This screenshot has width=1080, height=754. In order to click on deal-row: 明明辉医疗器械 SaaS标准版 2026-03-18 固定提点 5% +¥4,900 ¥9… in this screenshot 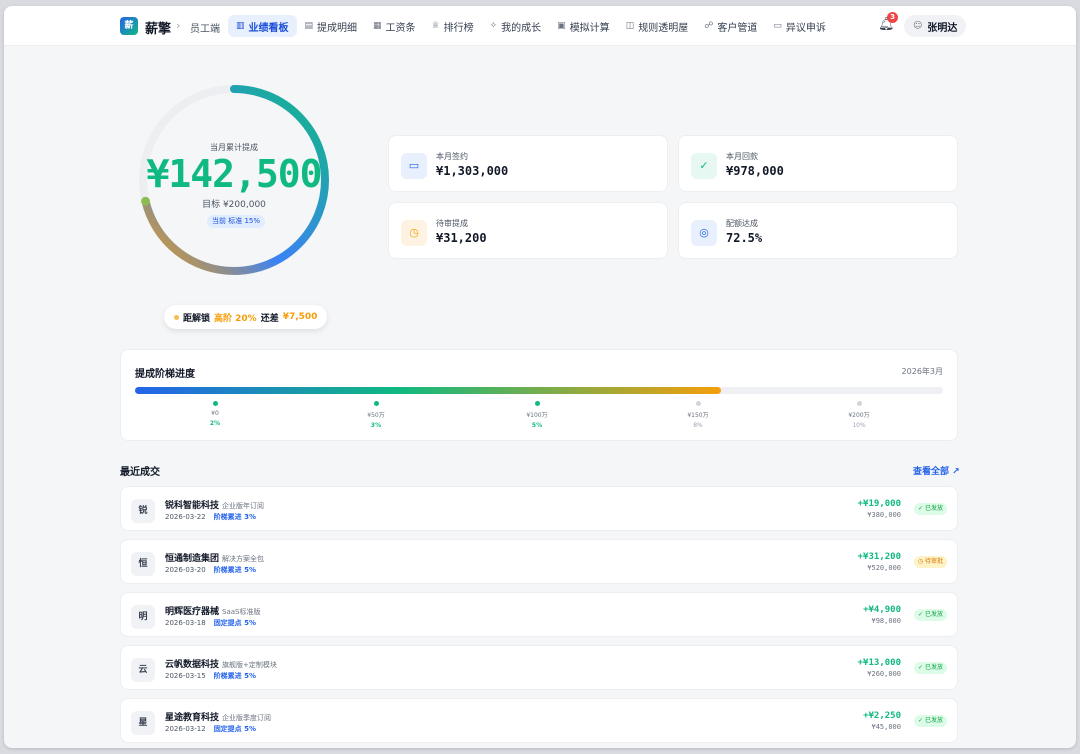, I will do `click(539, 614)`.